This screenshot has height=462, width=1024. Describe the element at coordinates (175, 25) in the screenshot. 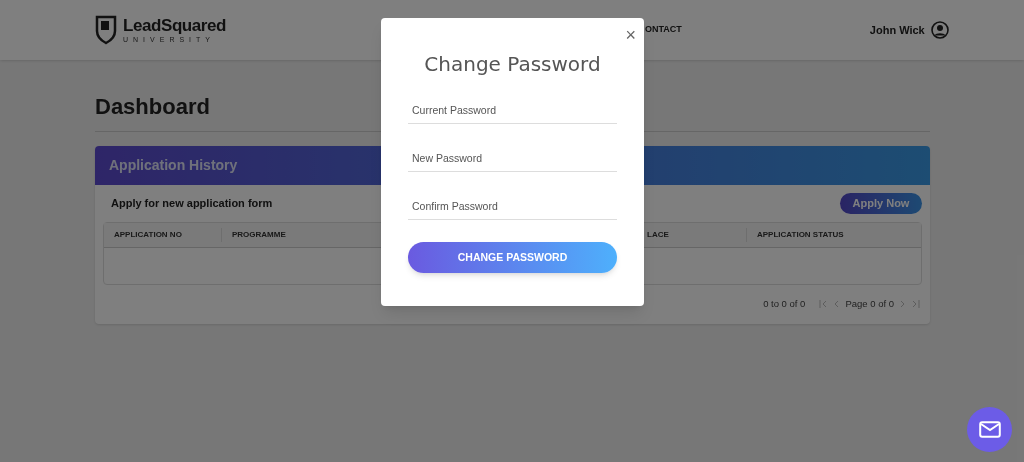

I see `logo-name: LeadSquared` at that location.